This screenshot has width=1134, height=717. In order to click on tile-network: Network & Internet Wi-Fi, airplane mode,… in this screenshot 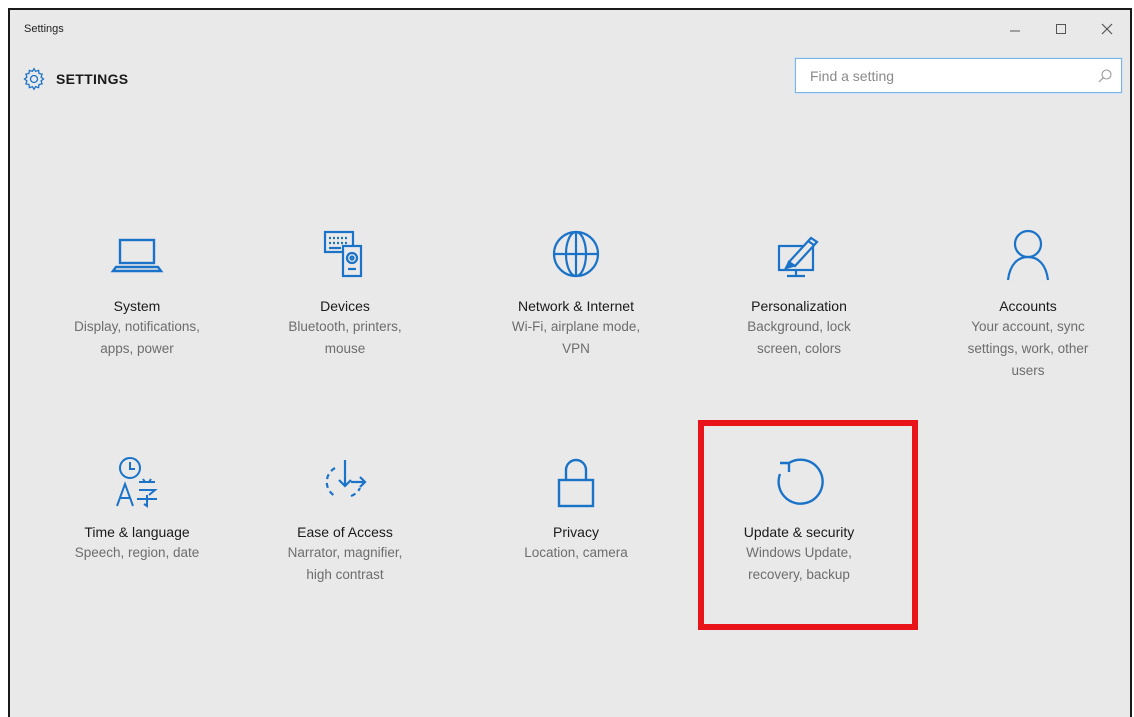, I will do `click(576, 292)`.